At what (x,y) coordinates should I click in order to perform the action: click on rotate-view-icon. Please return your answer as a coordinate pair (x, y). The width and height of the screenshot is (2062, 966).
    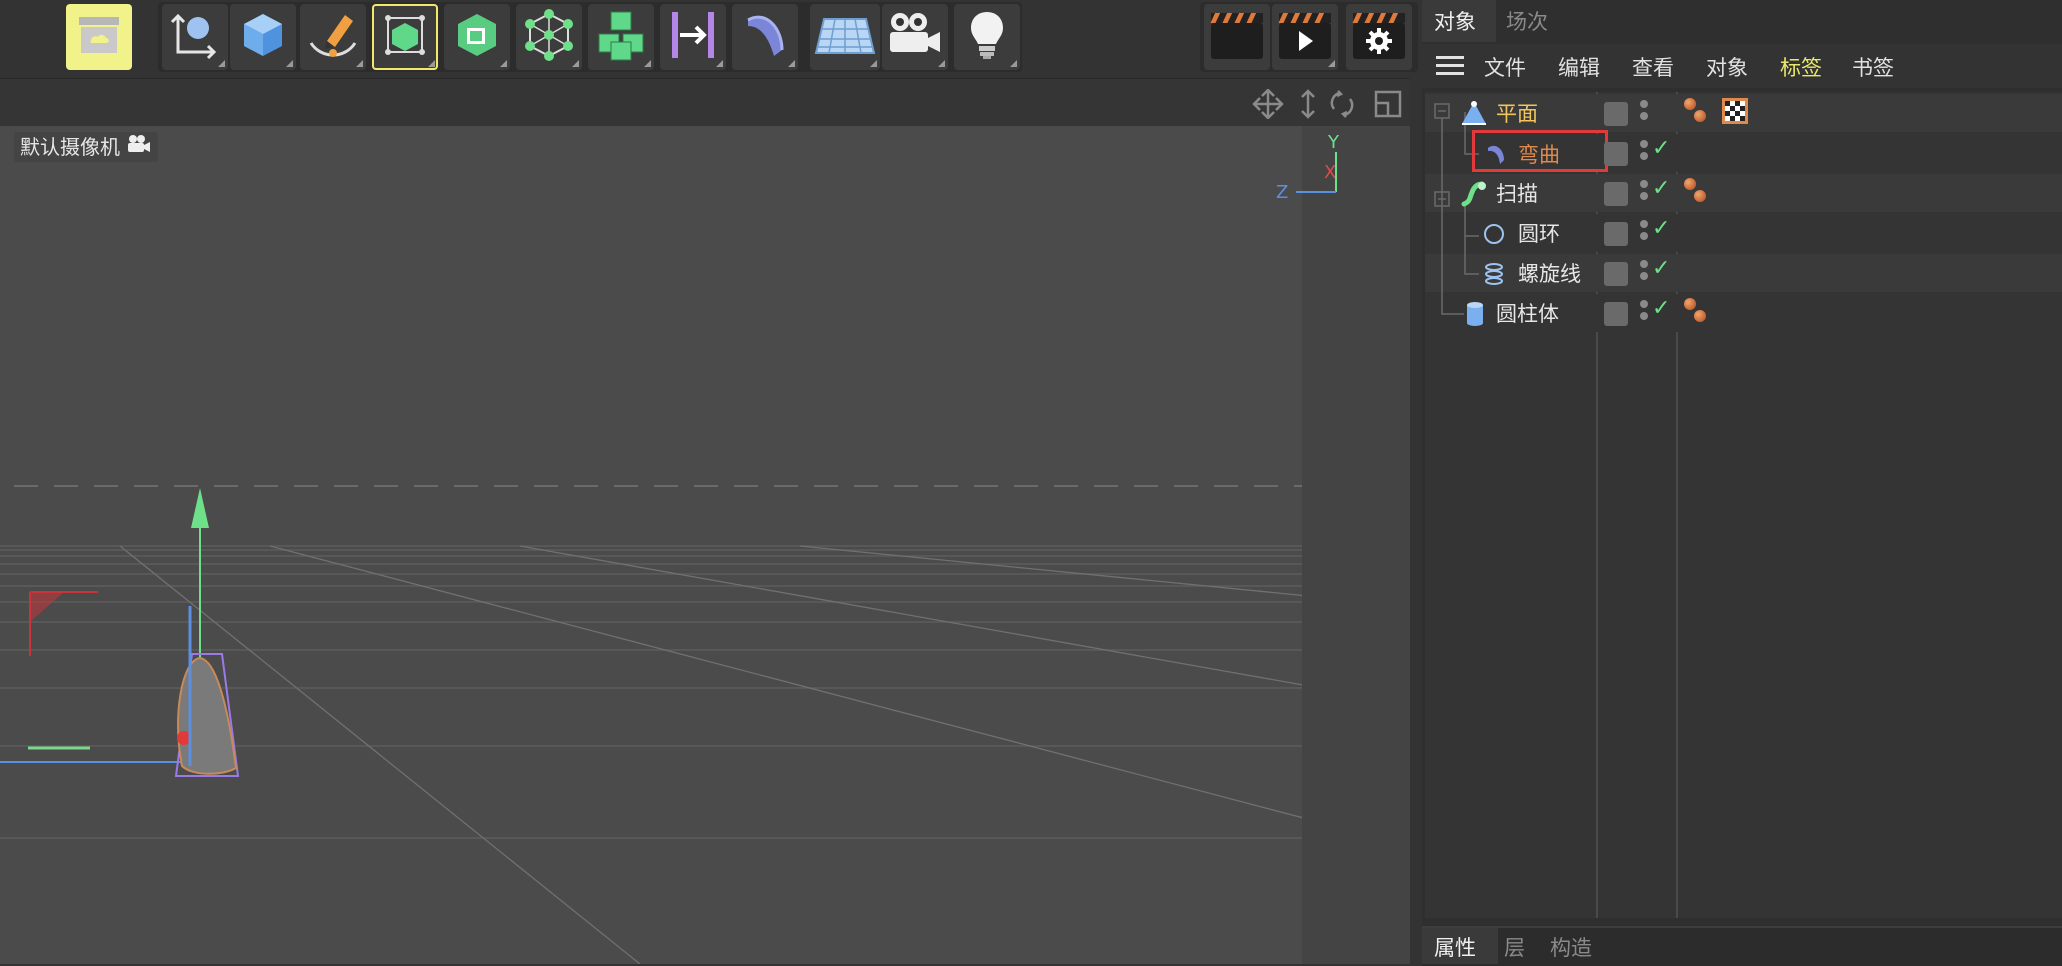
    Looking at the image, I should click on (1342, 104).